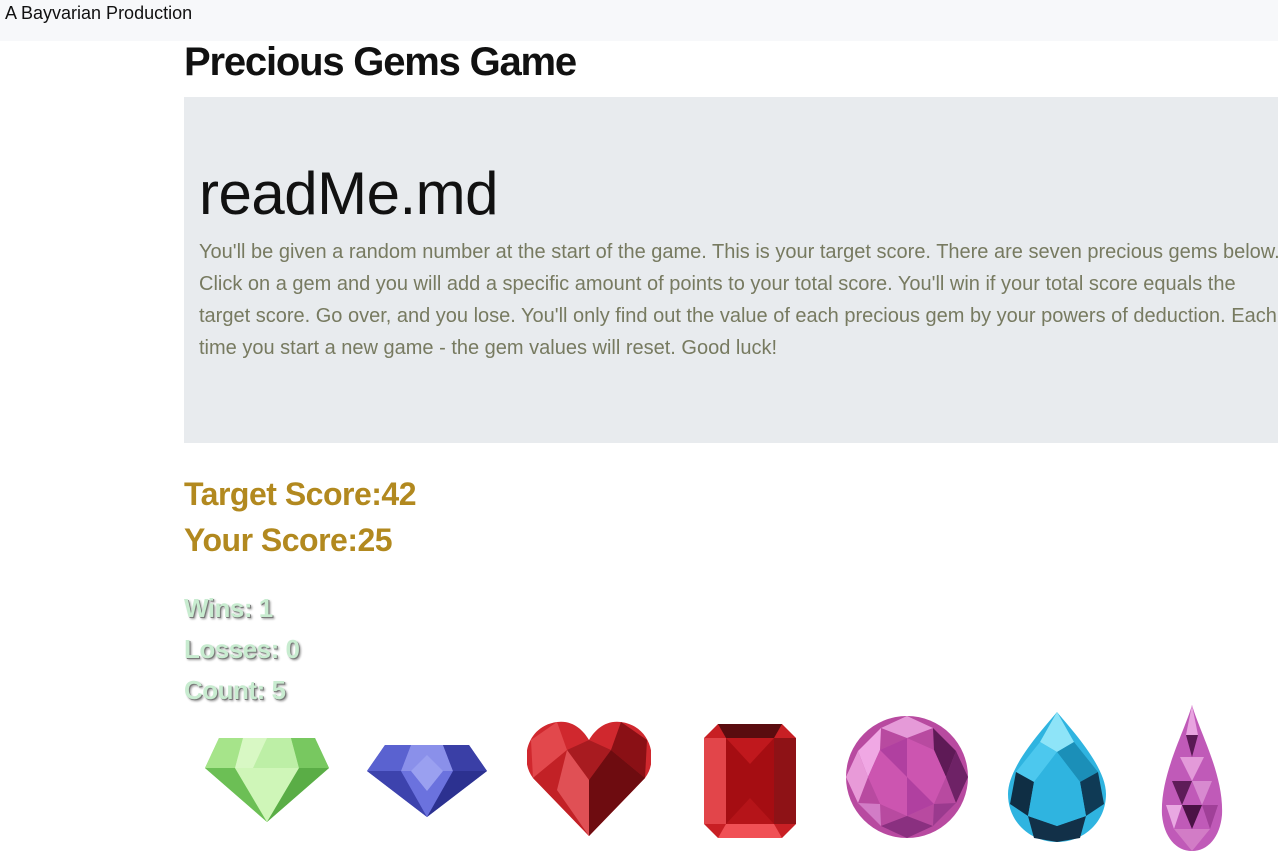 The image size is (1278, 861). What do you see at coordinates (265, 608) in the screenshot?
I see `wins-value: 1` at bounding box center [265, 608].